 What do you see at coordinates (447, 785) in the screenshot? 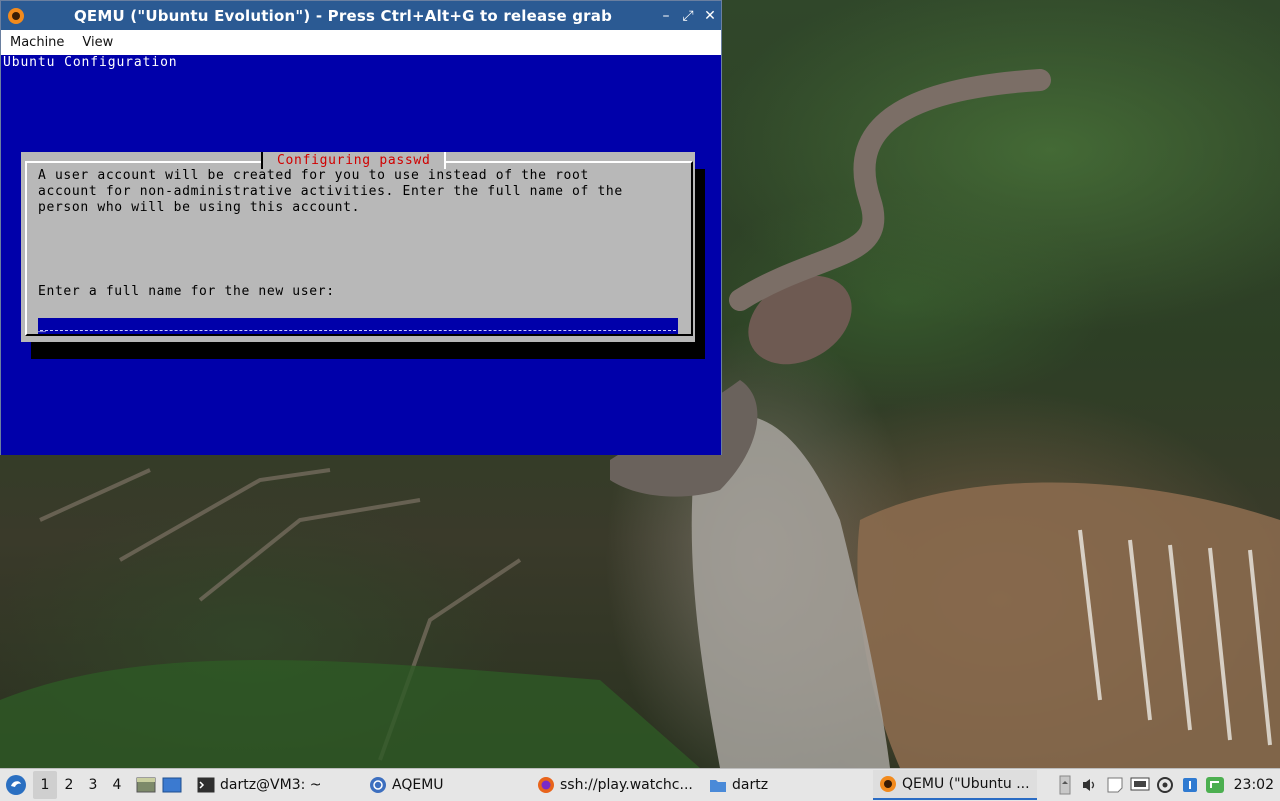
I see `task-aqemu: AQEMU` at bounding box center [447, 785].